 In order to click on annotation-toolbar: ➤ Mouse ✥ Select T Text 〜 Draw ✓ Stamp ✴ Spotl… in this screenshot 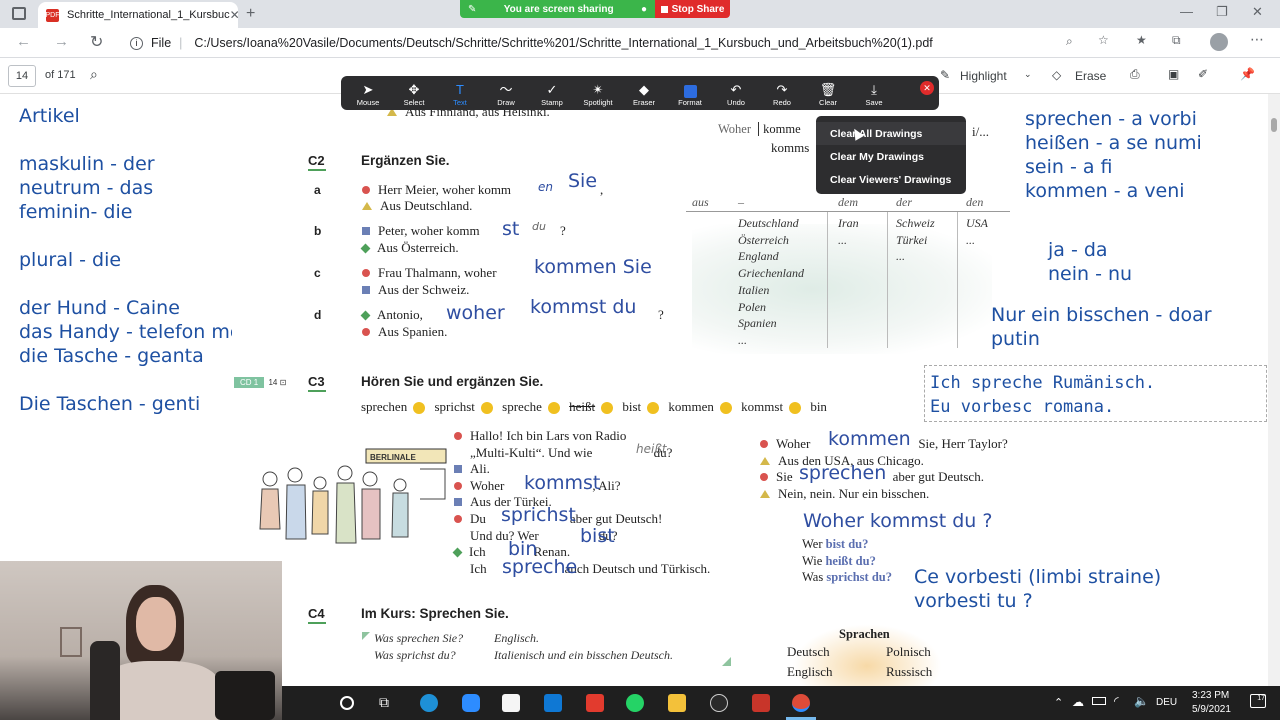, I will do `click(640, 93)`.